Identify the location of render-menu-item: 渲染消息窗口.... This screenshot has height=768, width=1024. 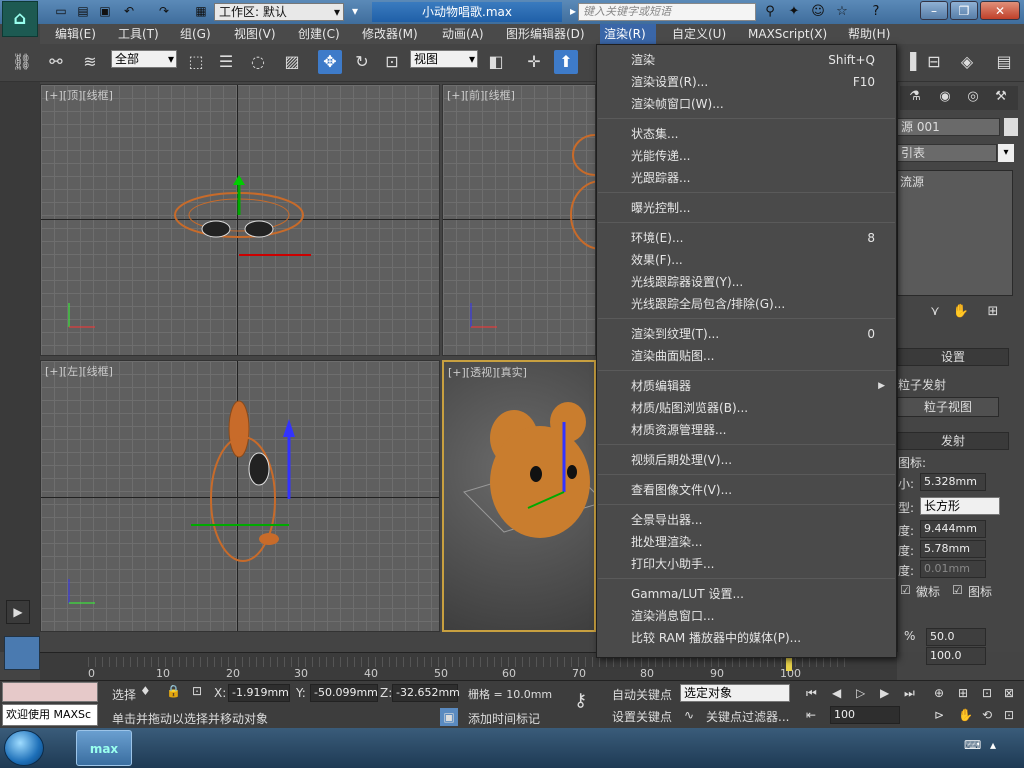
(746, 616).